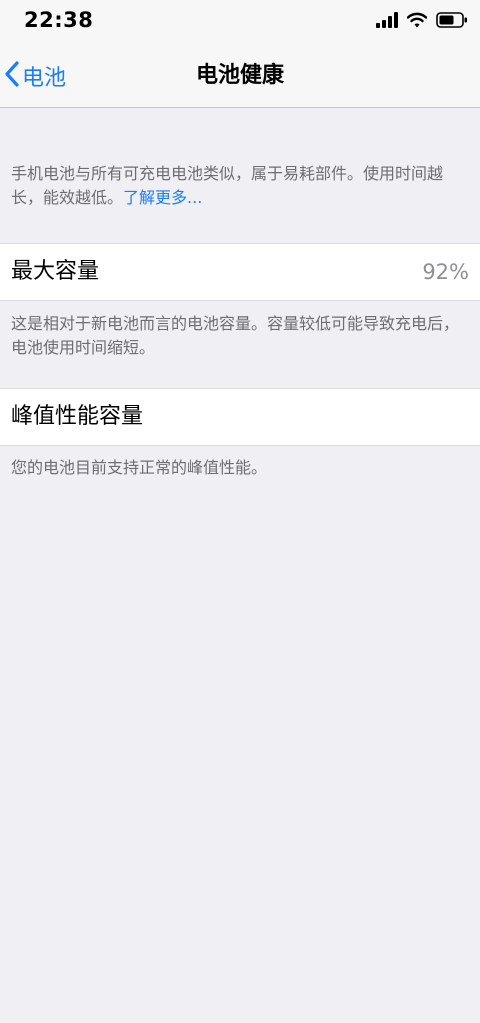 Image resolution: width=480 pixels, height=1023 pixels. Describe the element at coordinates (452, 22) in the screenshot. I see `battery-icon` at that location.